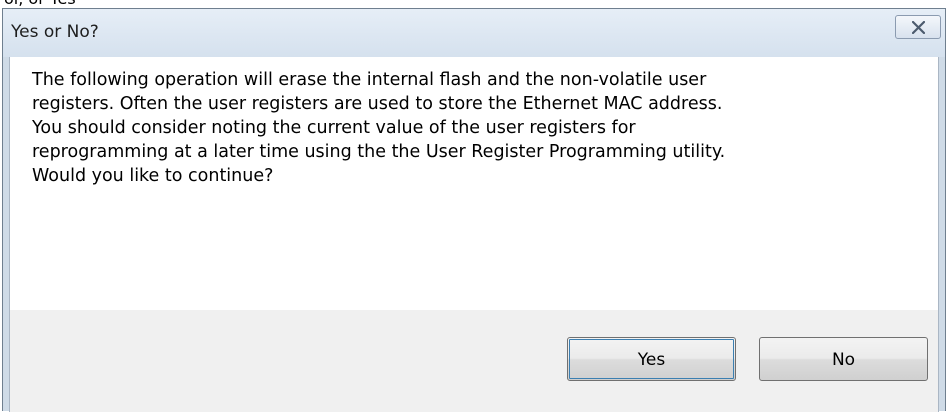 The width and height of the screenshot is (948, 412). Describe the element at coordinates (843, 359) in the screenshot. I see `no-button: No` at that location.